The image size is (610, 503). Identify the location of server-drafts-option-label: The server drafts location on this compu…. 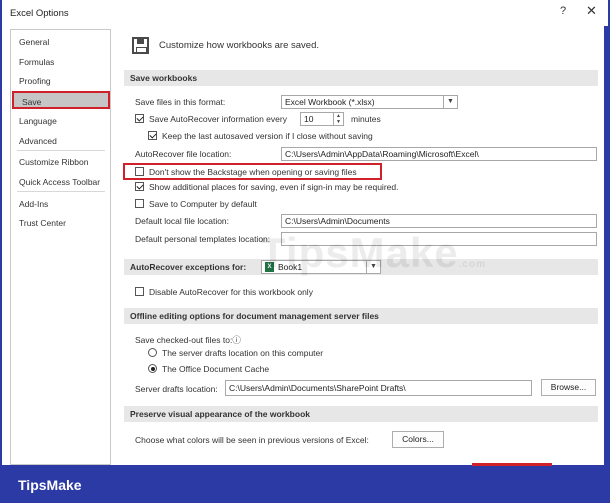
(243, 353).